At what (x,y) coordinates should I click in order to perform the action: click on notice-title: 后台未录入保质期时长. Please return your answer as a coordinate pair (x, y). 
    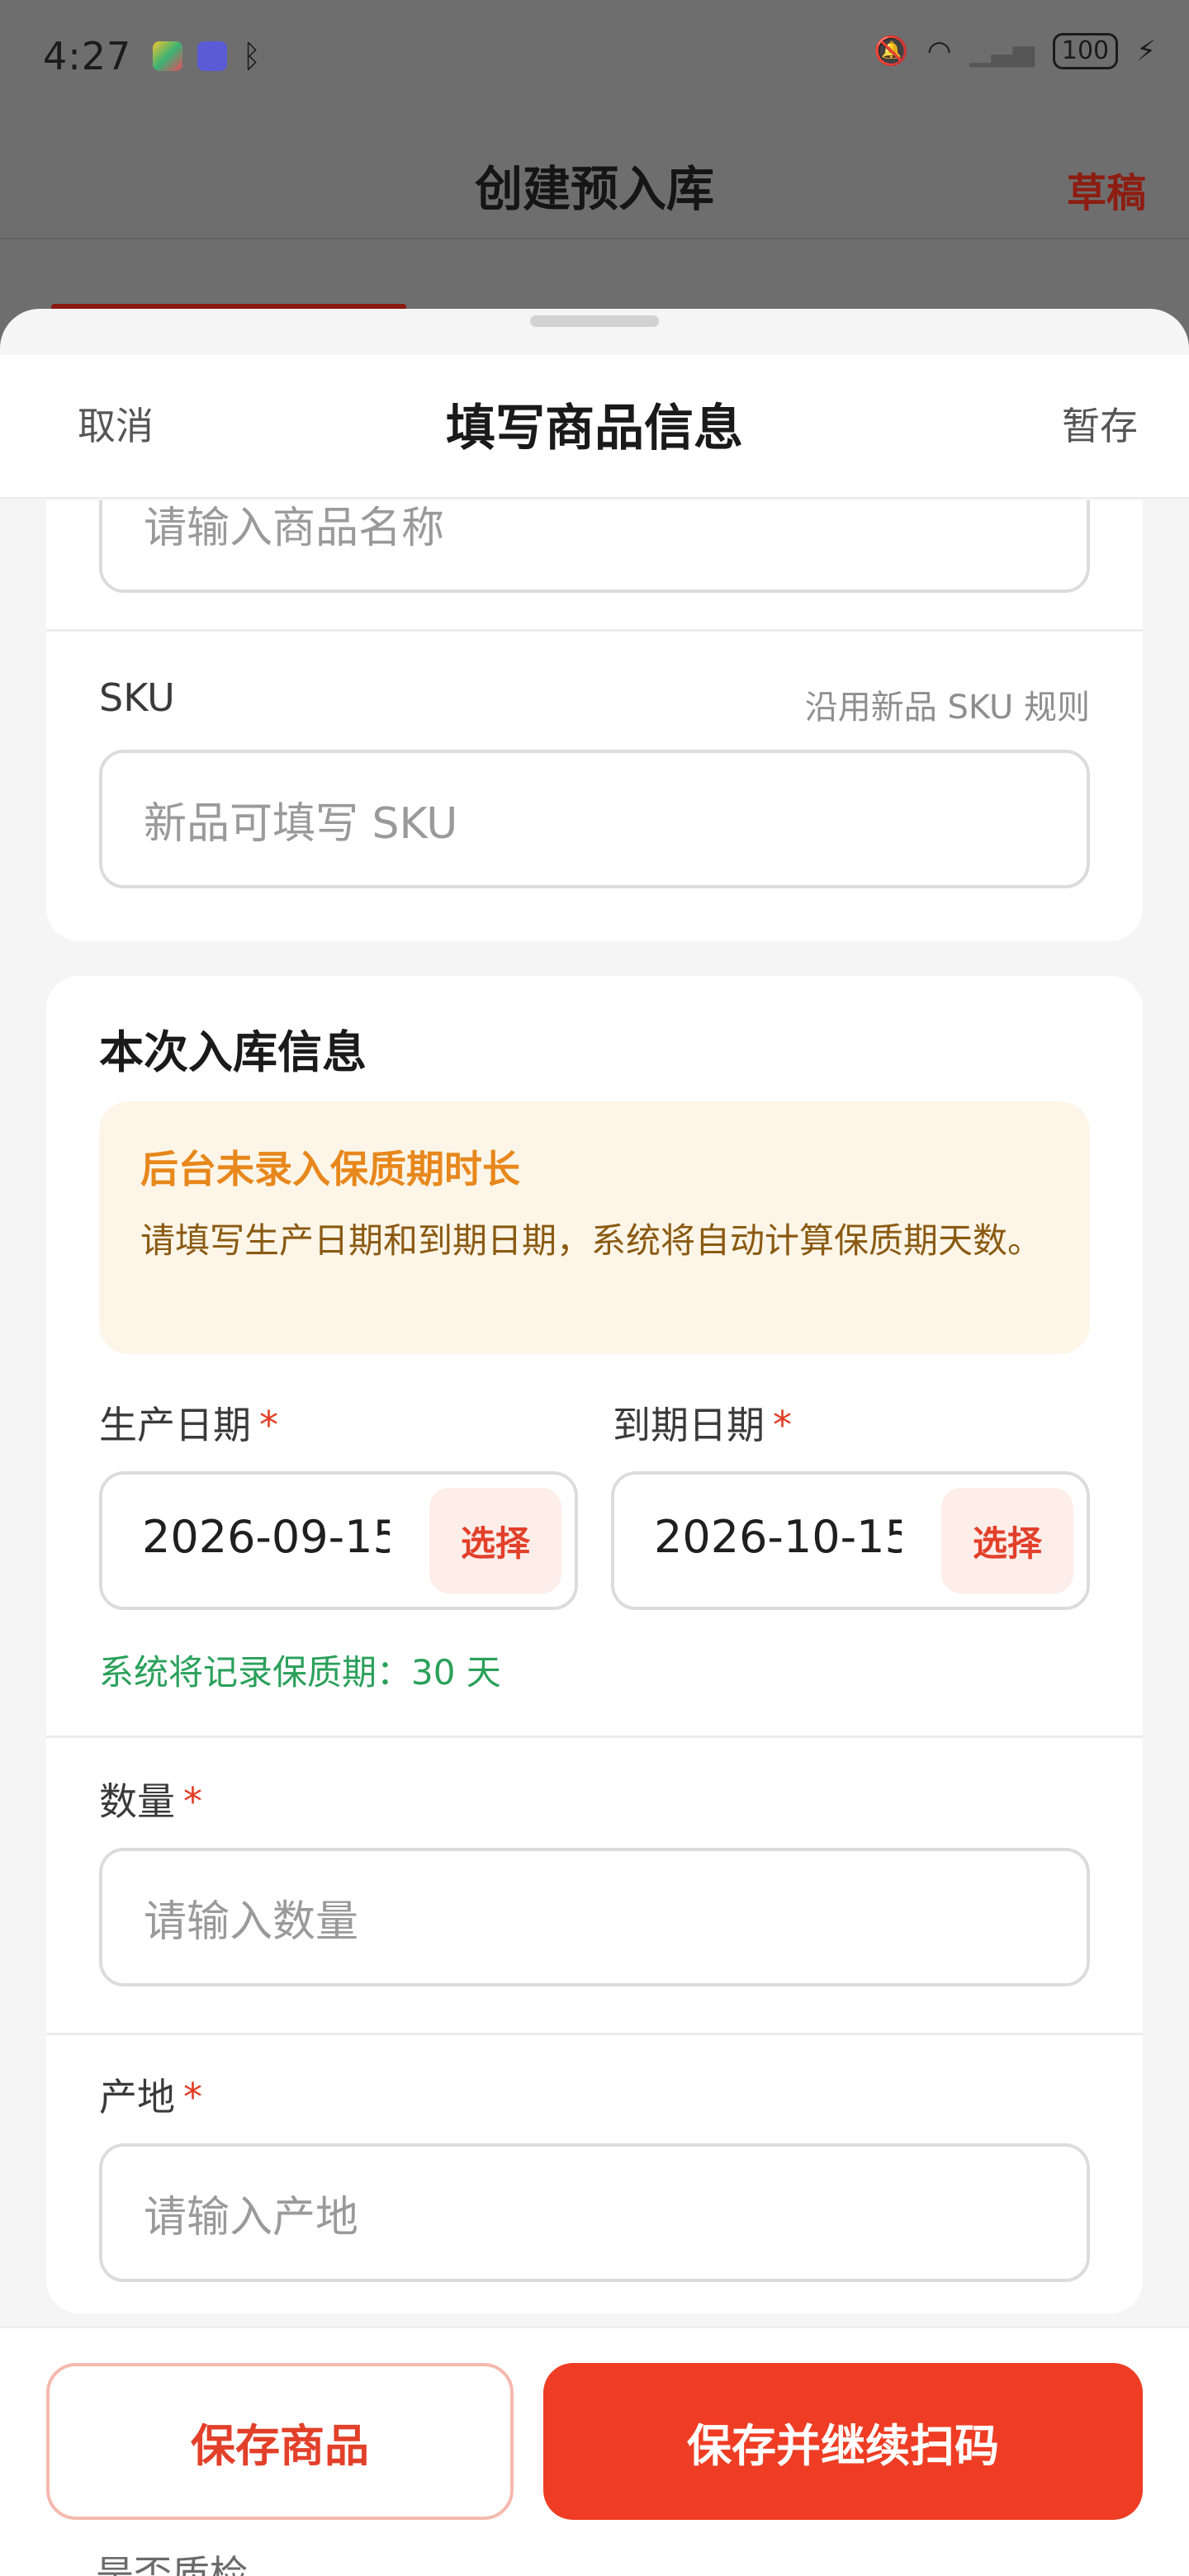
    Looking at the image, I should click on (330, 1169).